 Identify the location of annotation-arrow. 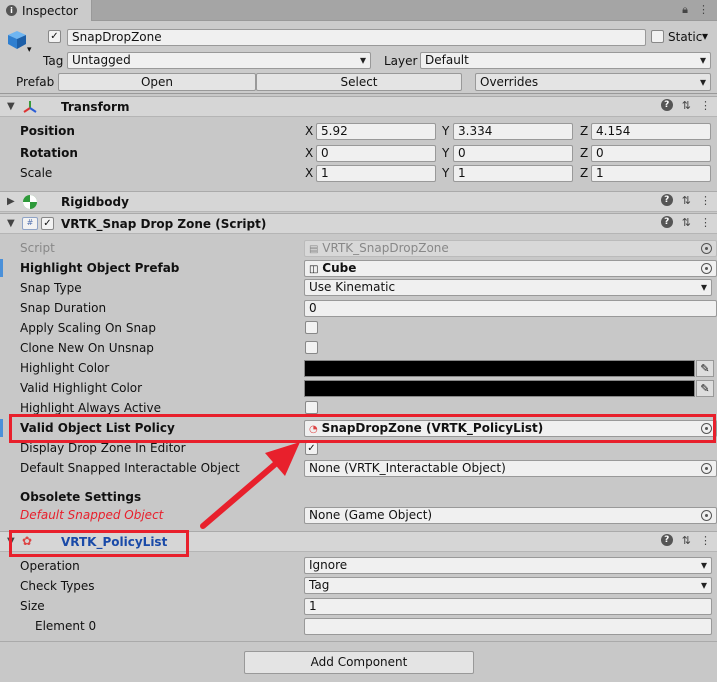
(250, 485).